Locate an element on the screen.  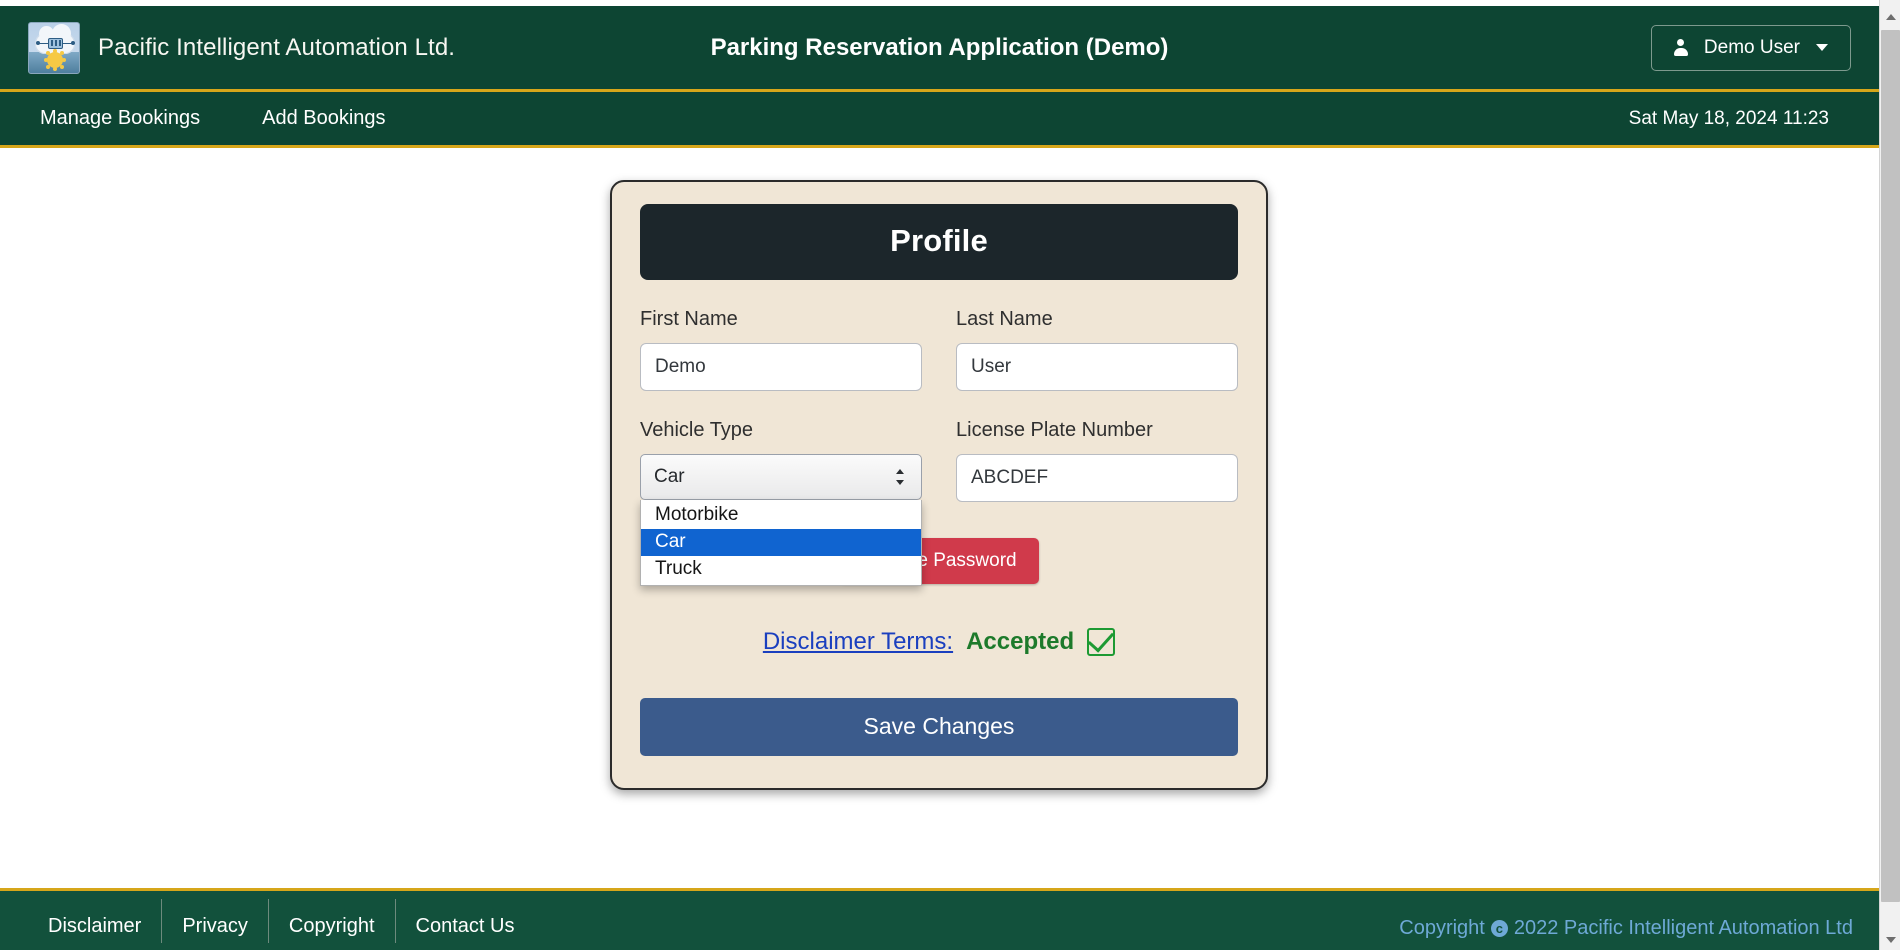
name-row: First Name Last Name is located at coordinates (939, 349).